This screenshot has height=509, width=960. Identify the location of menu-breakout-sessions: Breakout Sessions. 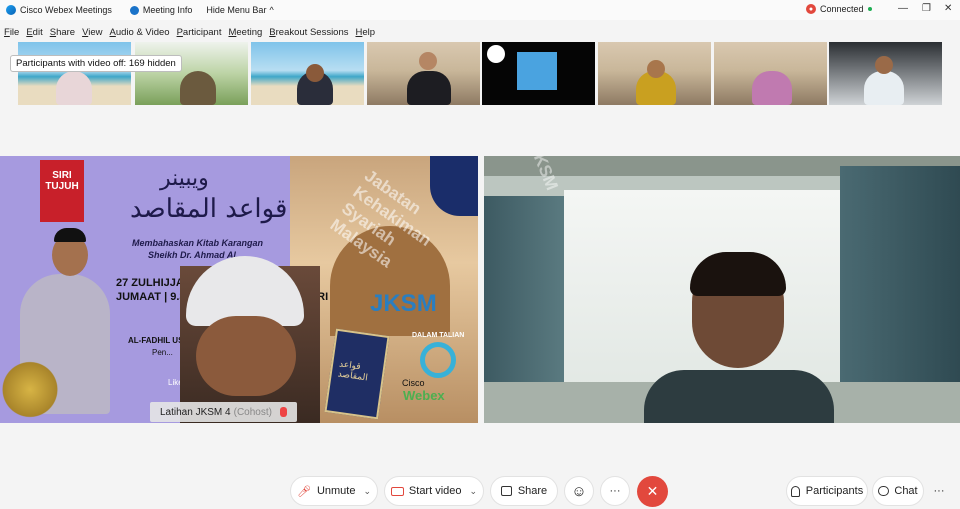
(308, 32).